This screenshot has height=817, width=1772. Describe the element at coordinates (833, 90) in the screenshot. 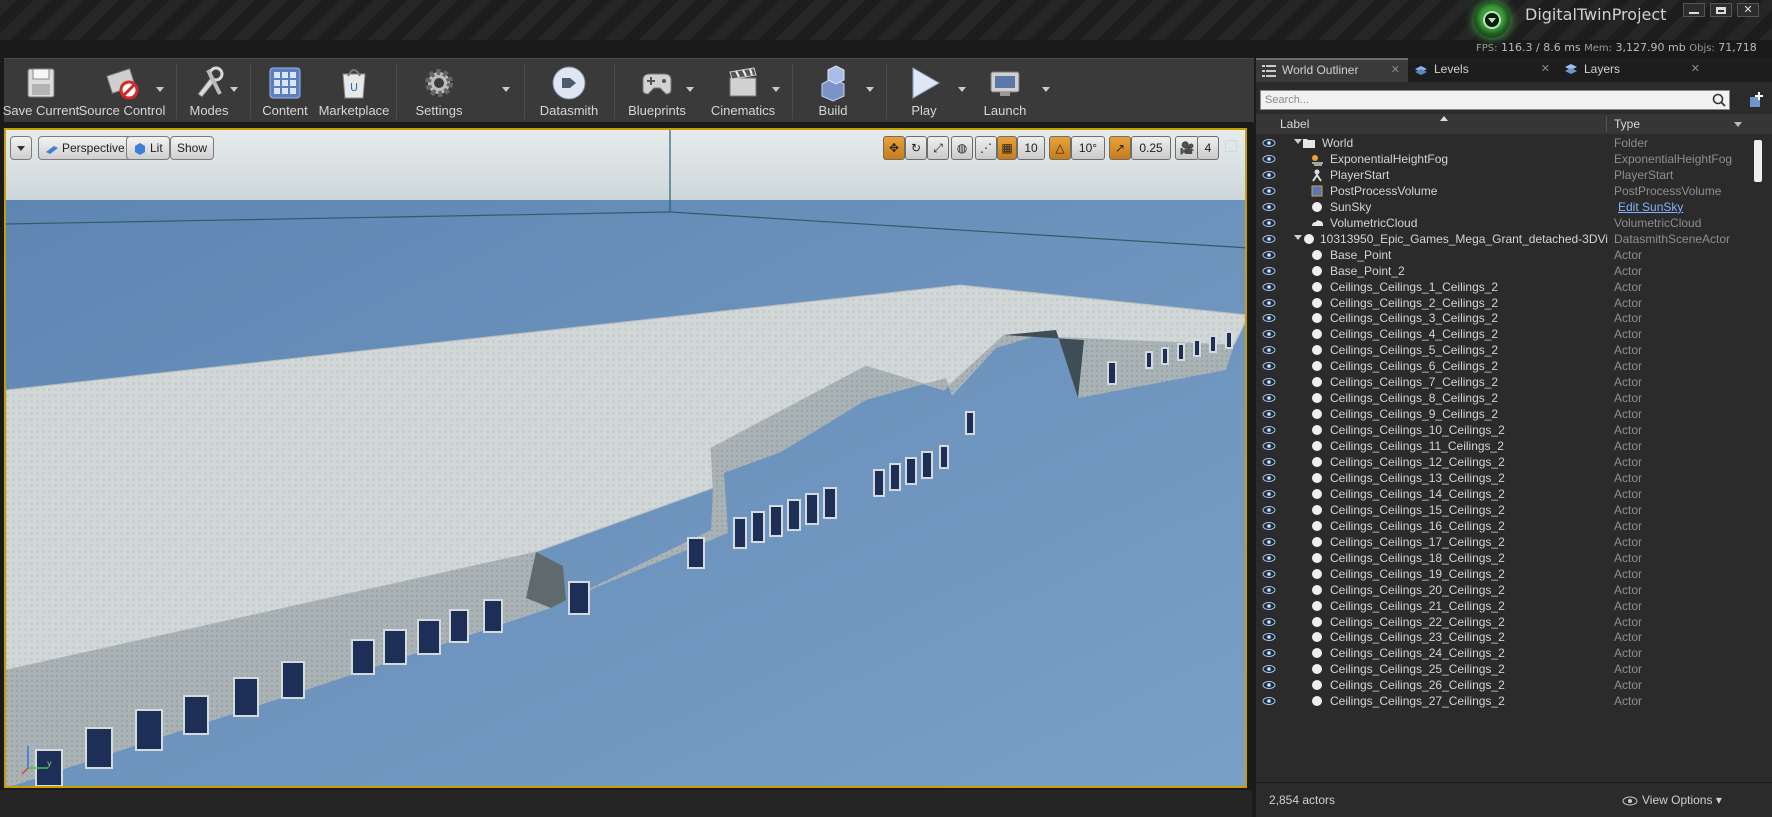

I see `build-button: Build` at that location.